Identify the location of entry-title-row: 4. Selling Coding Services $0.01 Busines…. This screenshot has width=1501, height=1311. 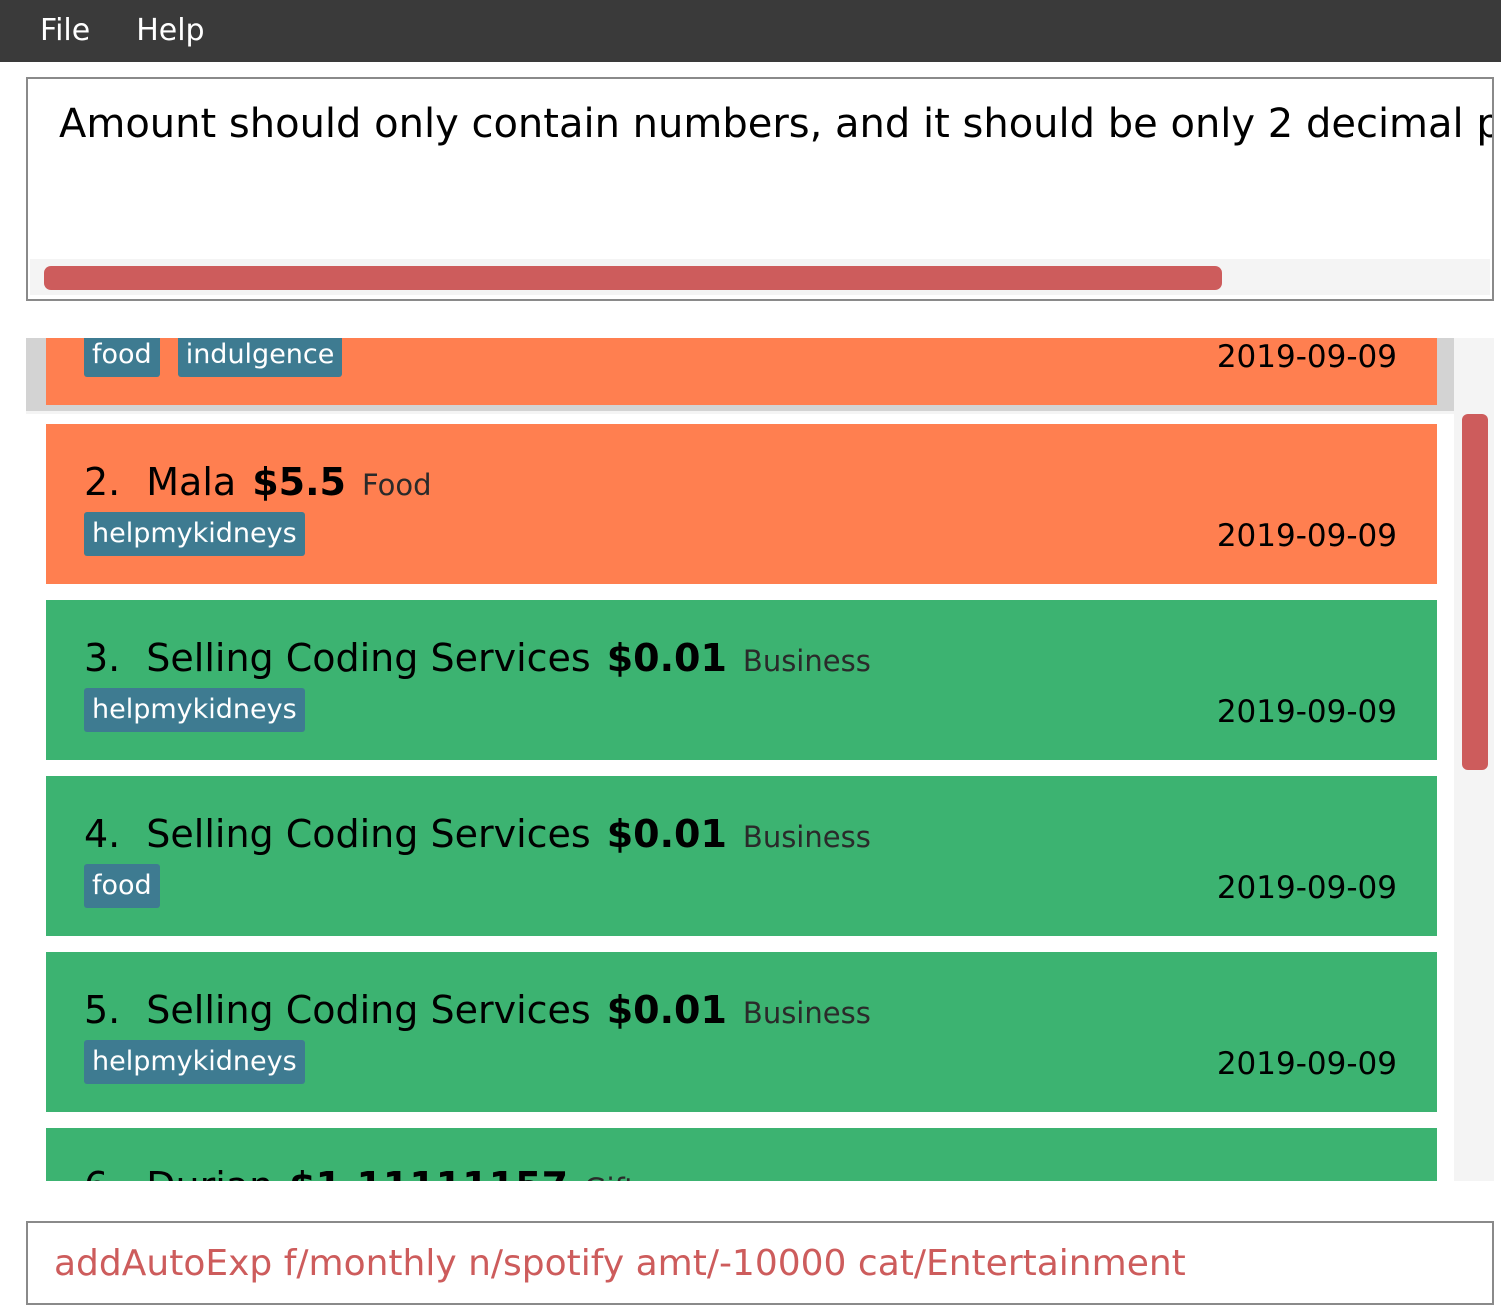
(477, 834).